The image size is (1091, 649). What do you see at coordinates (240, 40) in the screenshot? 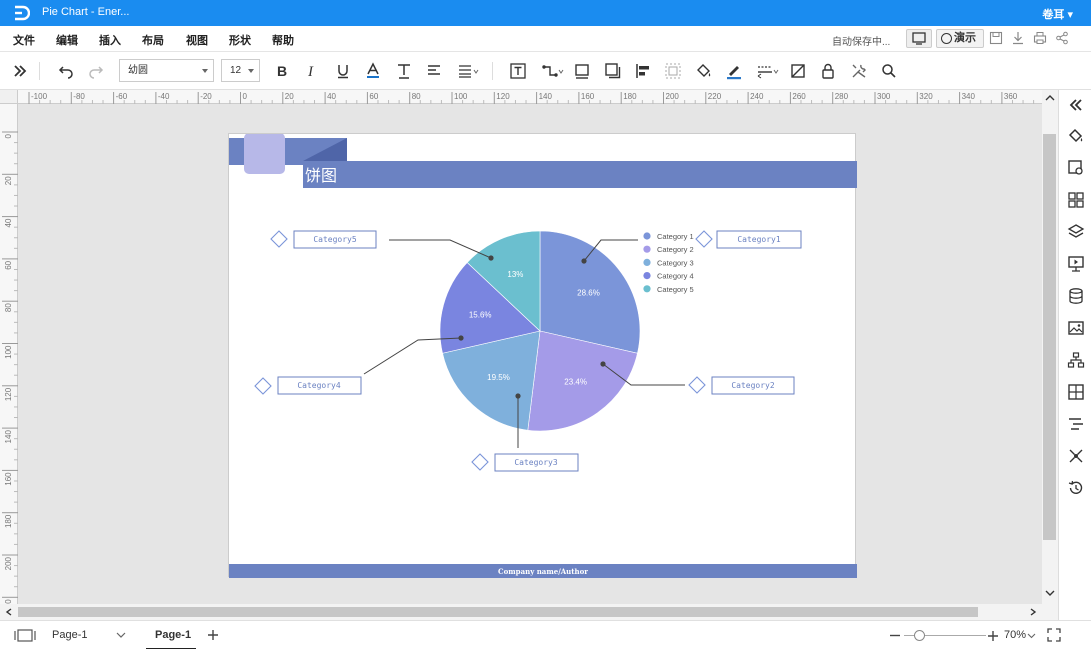
I see `menu-shape: 形状` at bounding box center [240, 40].